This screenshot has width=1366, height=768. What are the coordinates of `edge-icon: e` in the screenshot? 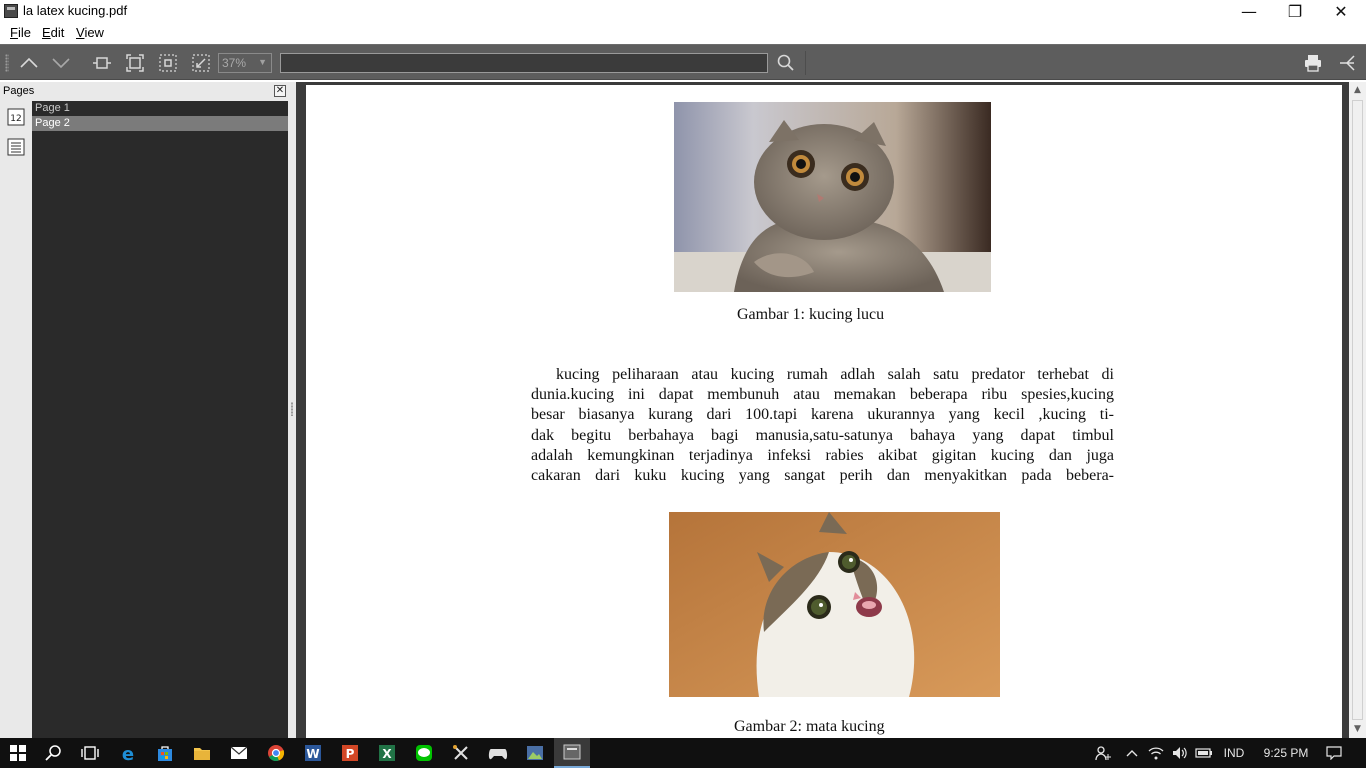 It's located at (128, 753).